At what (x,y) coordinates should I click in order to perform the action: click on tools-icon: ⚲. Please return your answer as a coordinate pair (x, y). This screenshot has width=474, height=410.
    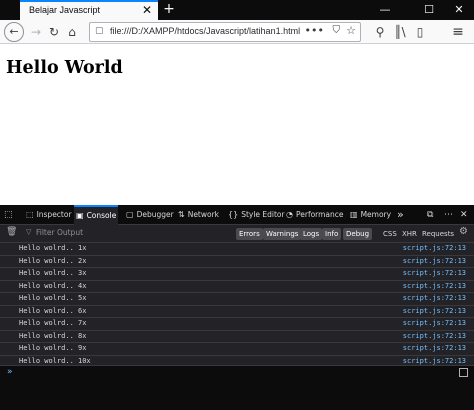
    Looking at the image, I should click on (380, 32).